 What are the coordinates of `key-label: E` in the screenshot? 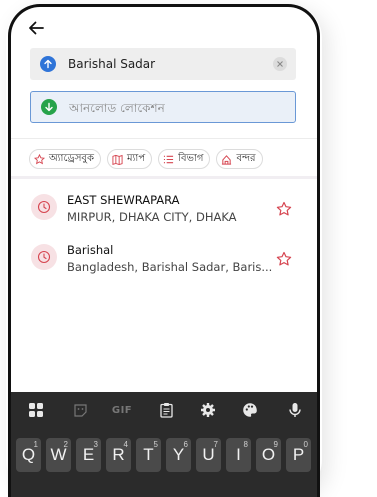 It's located at (88, 454).